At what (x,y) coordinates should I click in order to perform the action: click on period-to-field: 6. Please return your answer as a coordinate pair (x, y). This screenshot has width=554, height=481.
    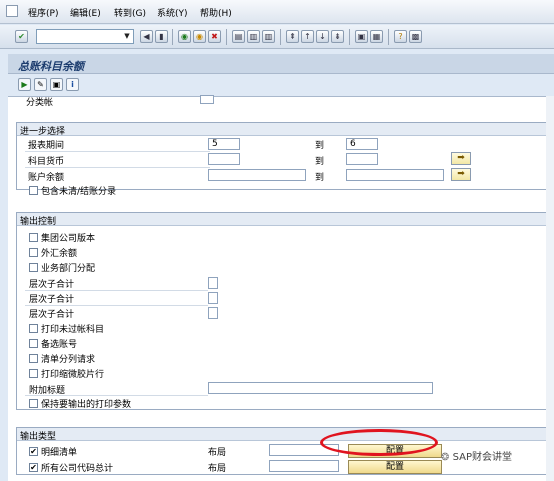
    Looking at the image, I should click on (362, 144).